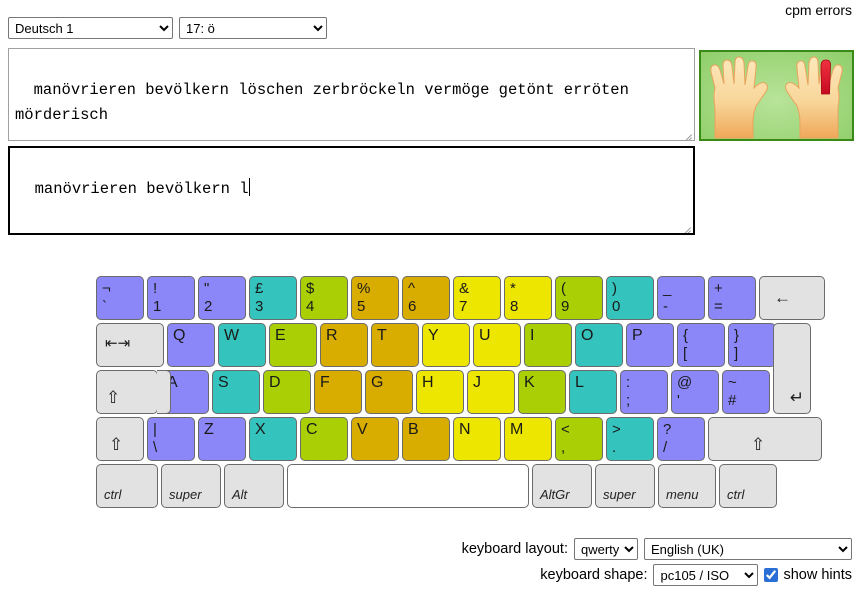  I want to click on key-ctrl-left-label: ctrl, so click(113, 494).